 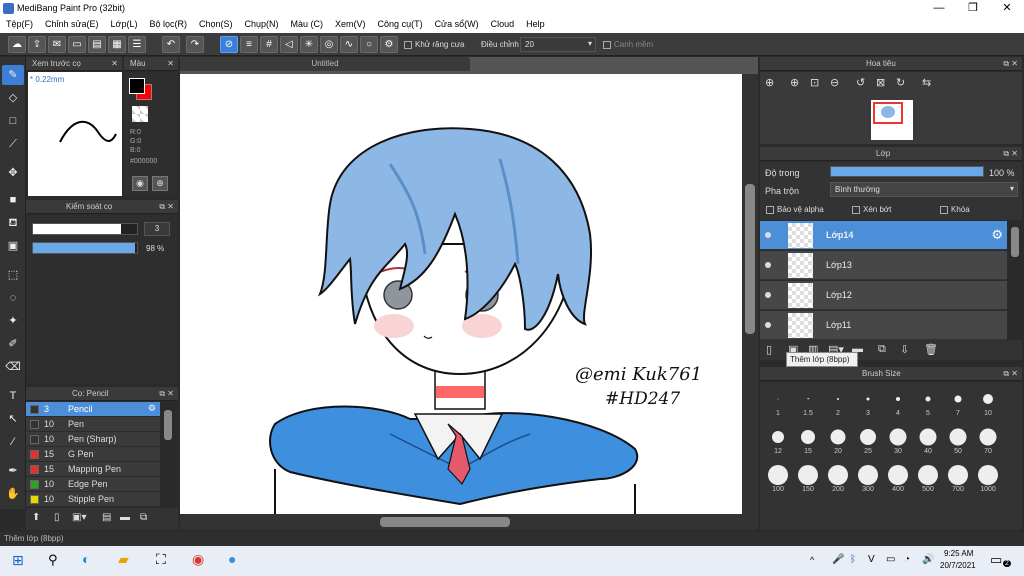 I want to click on menu-help: Help, so click(x=535, y=25).